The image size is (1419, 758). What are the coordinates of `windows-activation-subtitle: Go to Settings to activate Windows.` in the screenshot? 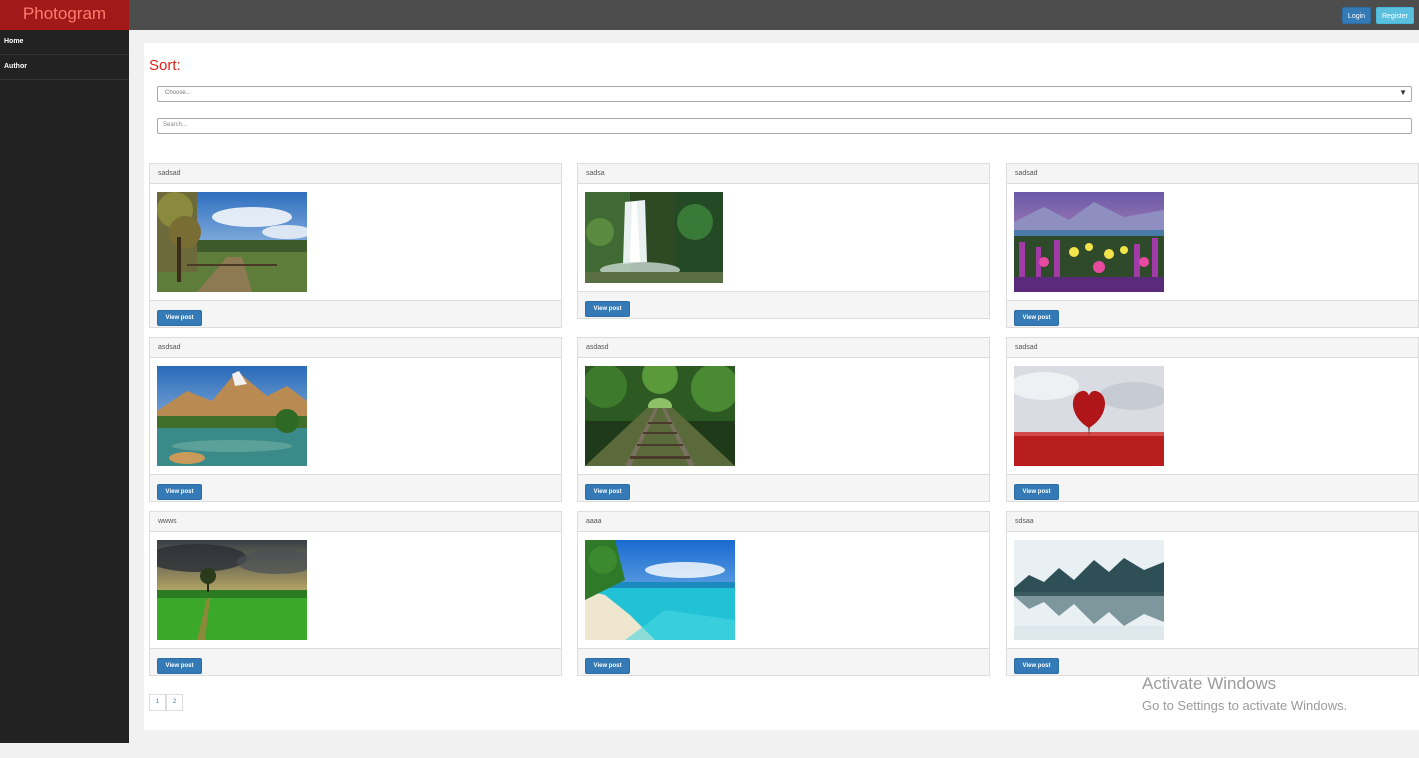 It's located at (1245, 705).